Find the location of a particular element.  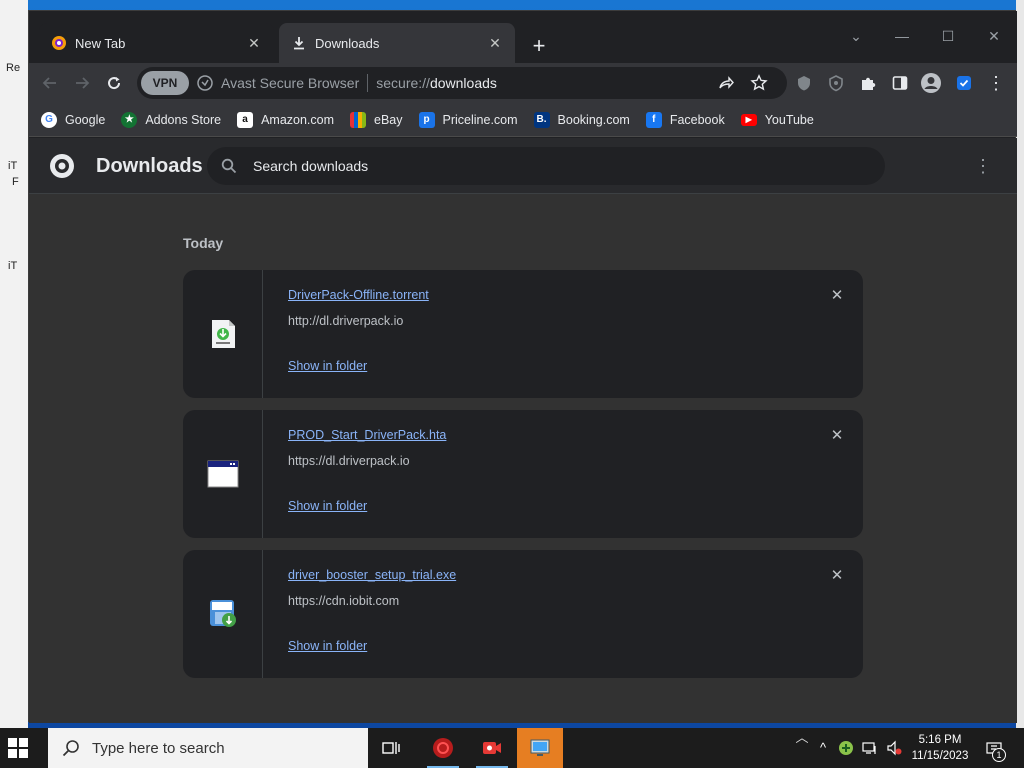

minimize-button: — is located at coordinates (902, 36).